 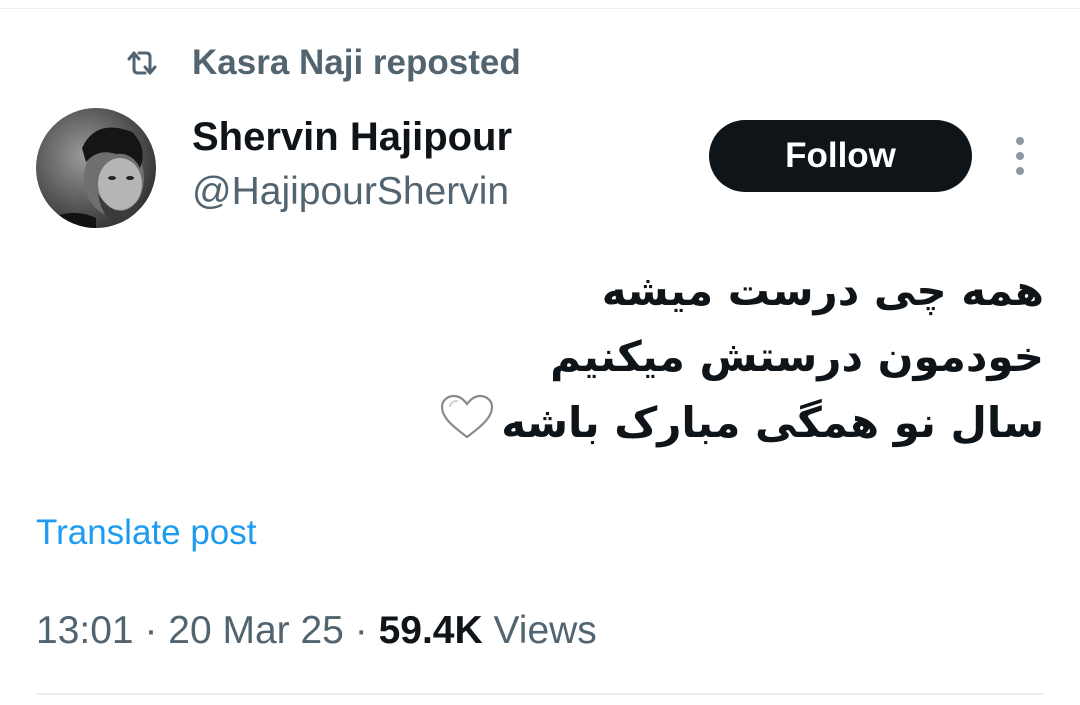 What do you see at coordinates (540, 694) in the screenshot?
I see `bottom-divider` at bounding box center [540, 694].